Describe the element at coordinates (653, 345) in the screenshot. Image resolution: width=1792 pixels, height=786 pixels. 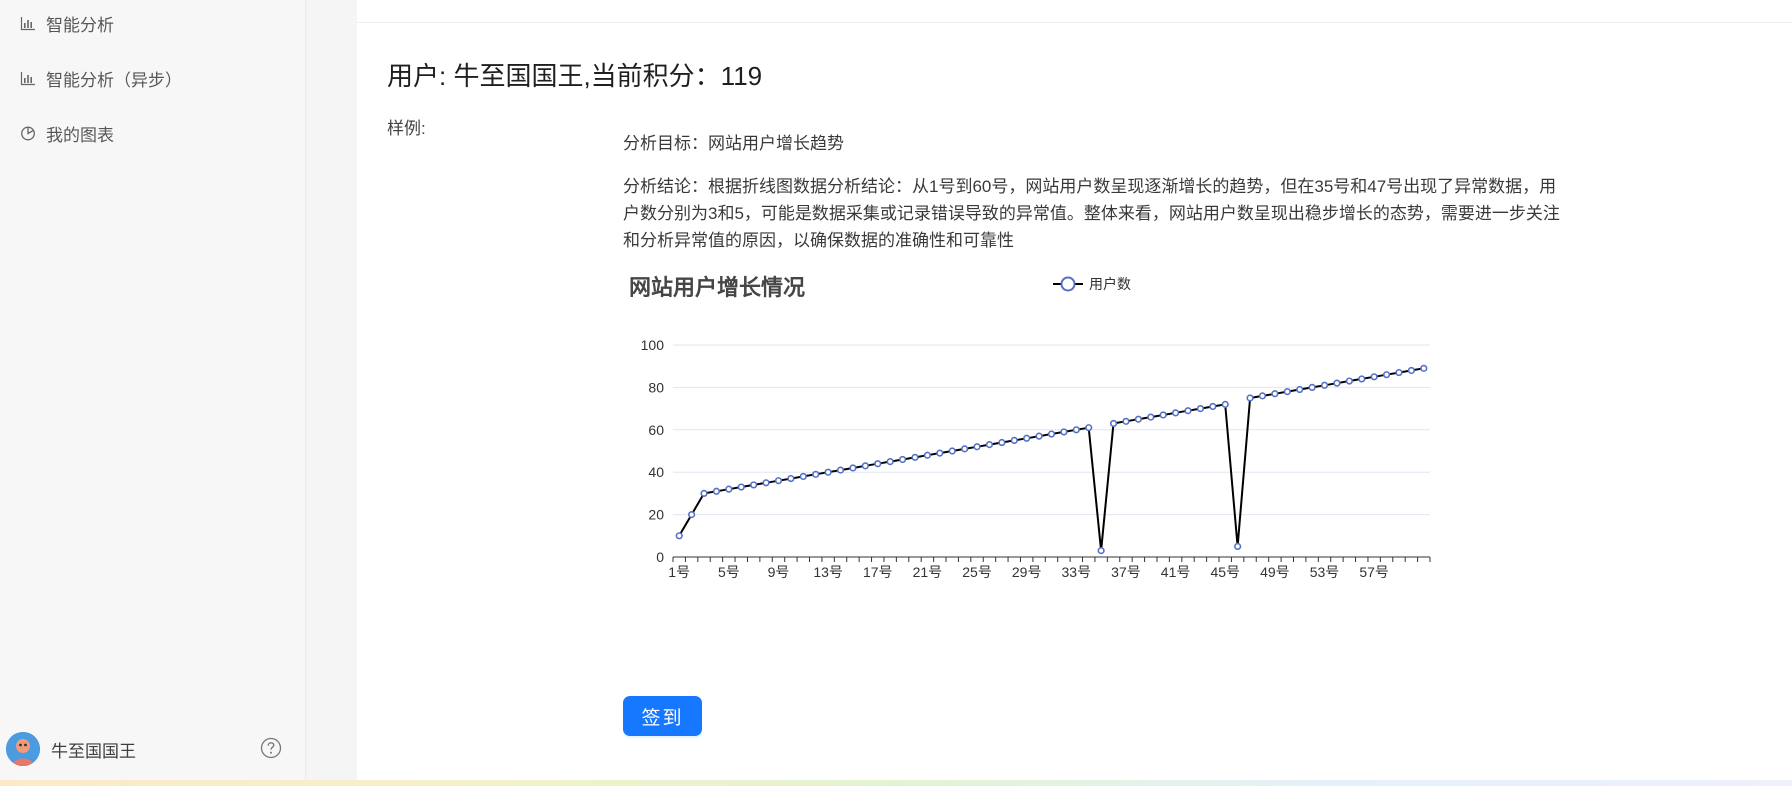
I see `y-tick-label: 100` at that location.